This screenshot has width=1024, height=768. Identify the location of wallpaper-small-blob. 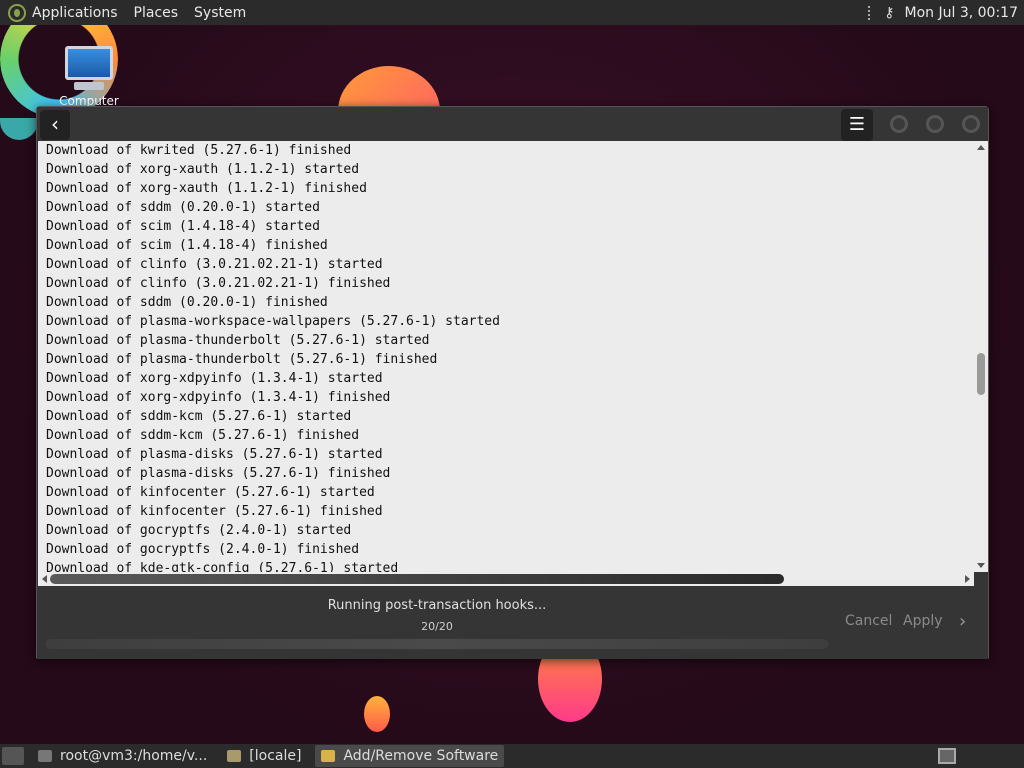
(377, 714).